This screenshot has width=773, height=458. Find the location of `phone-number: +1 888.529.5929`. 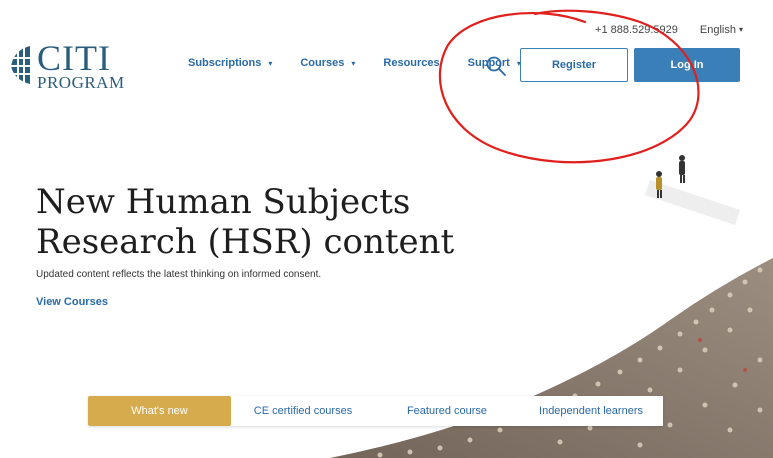

phone-number: +1 888.529.5929 is located at coordinates (636, 30).